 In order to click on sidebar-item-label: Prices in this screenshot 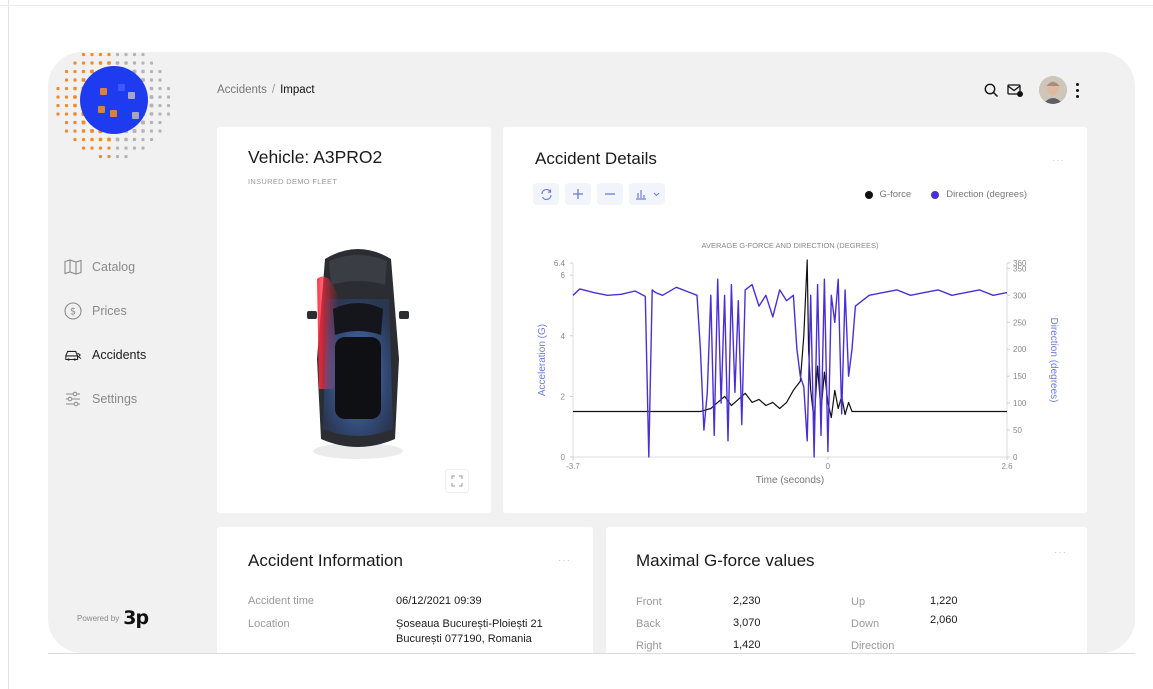, I will do `click(109, 311)`.